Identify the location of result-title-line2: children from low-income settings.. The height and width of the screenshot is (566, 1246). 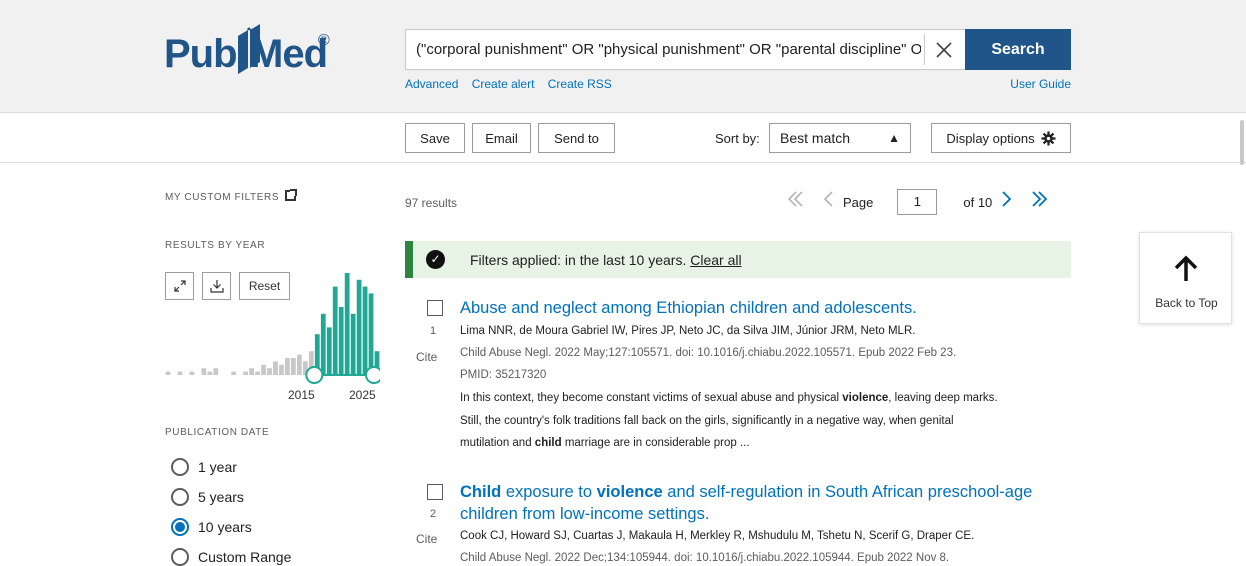
(584, 514).